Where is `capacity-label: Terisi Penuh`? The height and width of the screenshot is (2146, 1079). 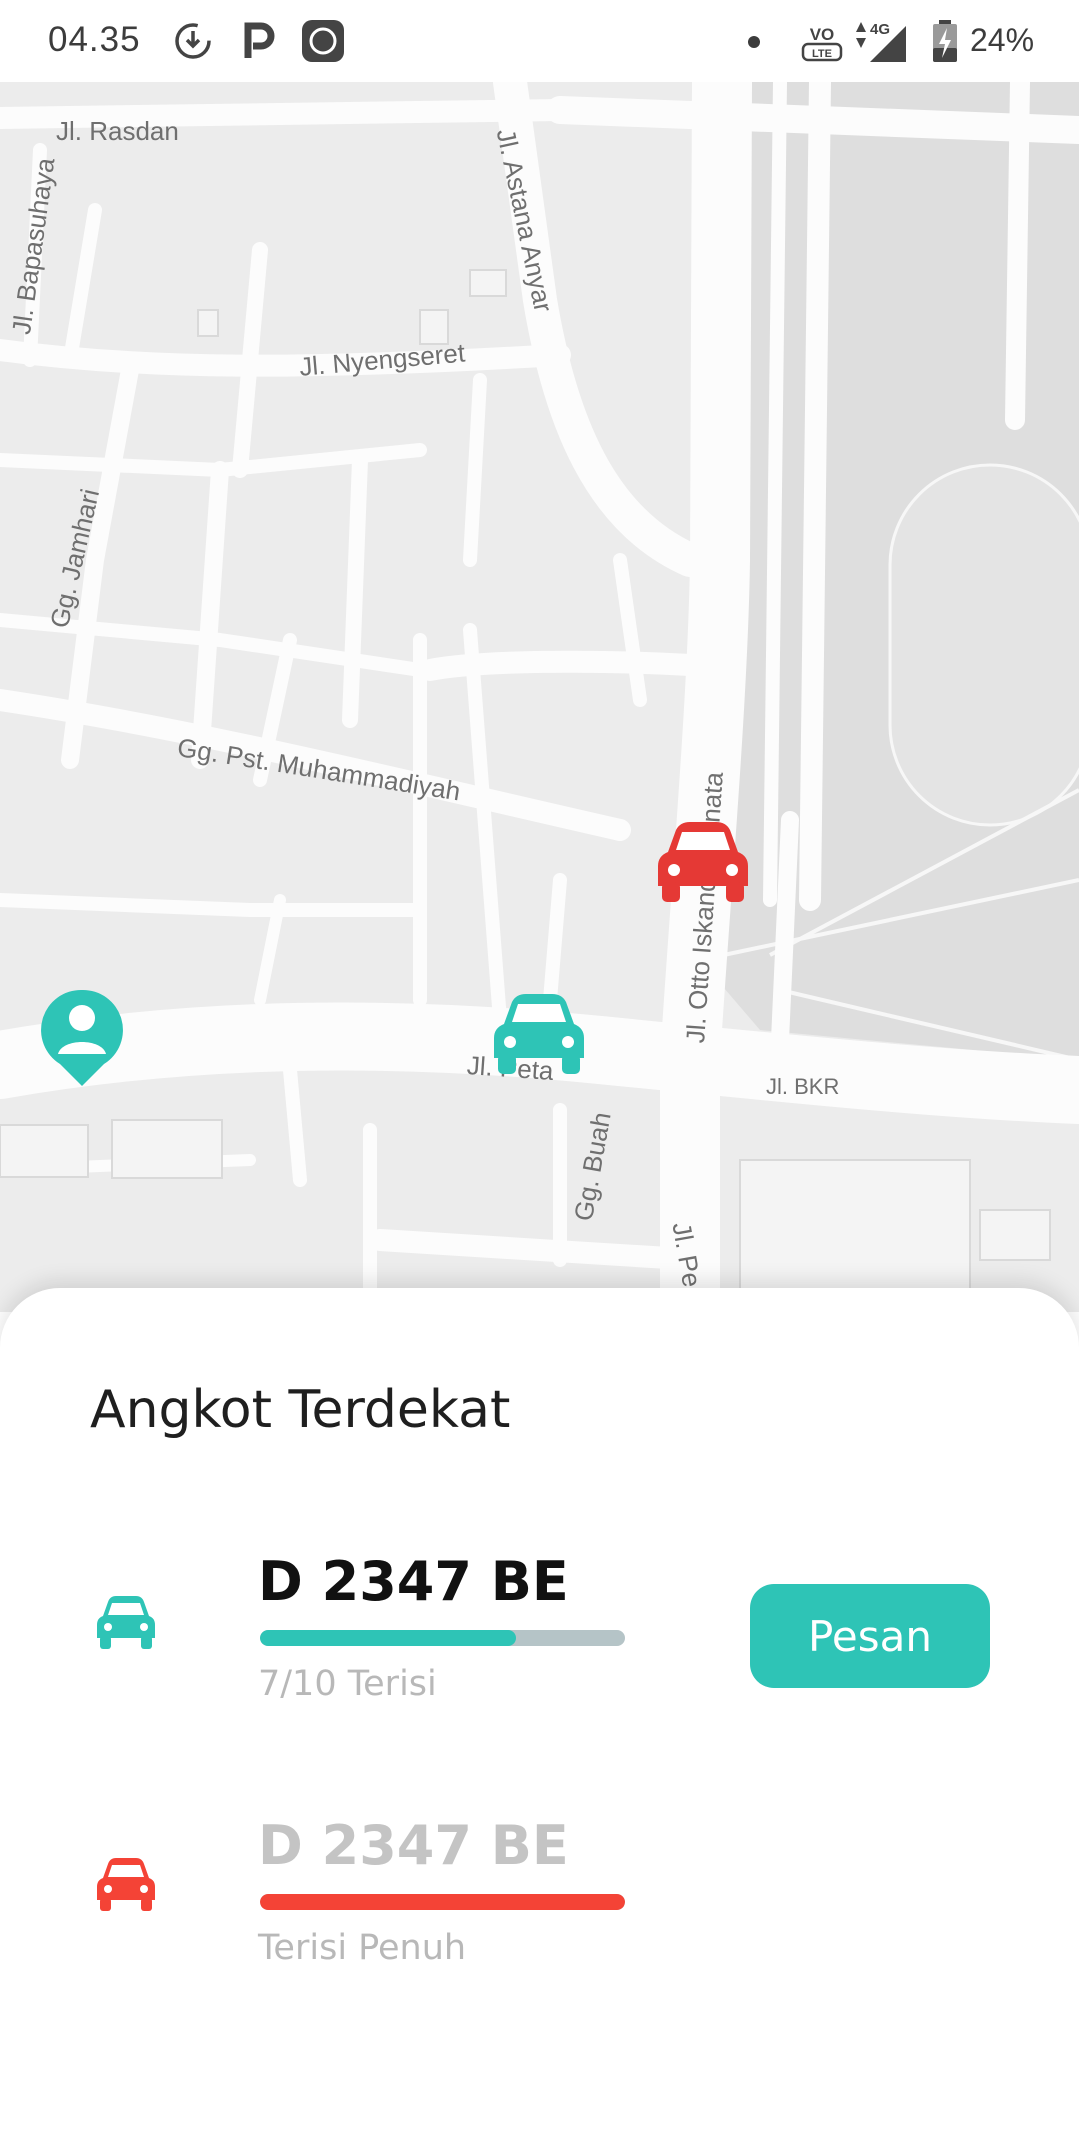 capacity-label: Terisi Penuh is located at coordinates (362, 1948).